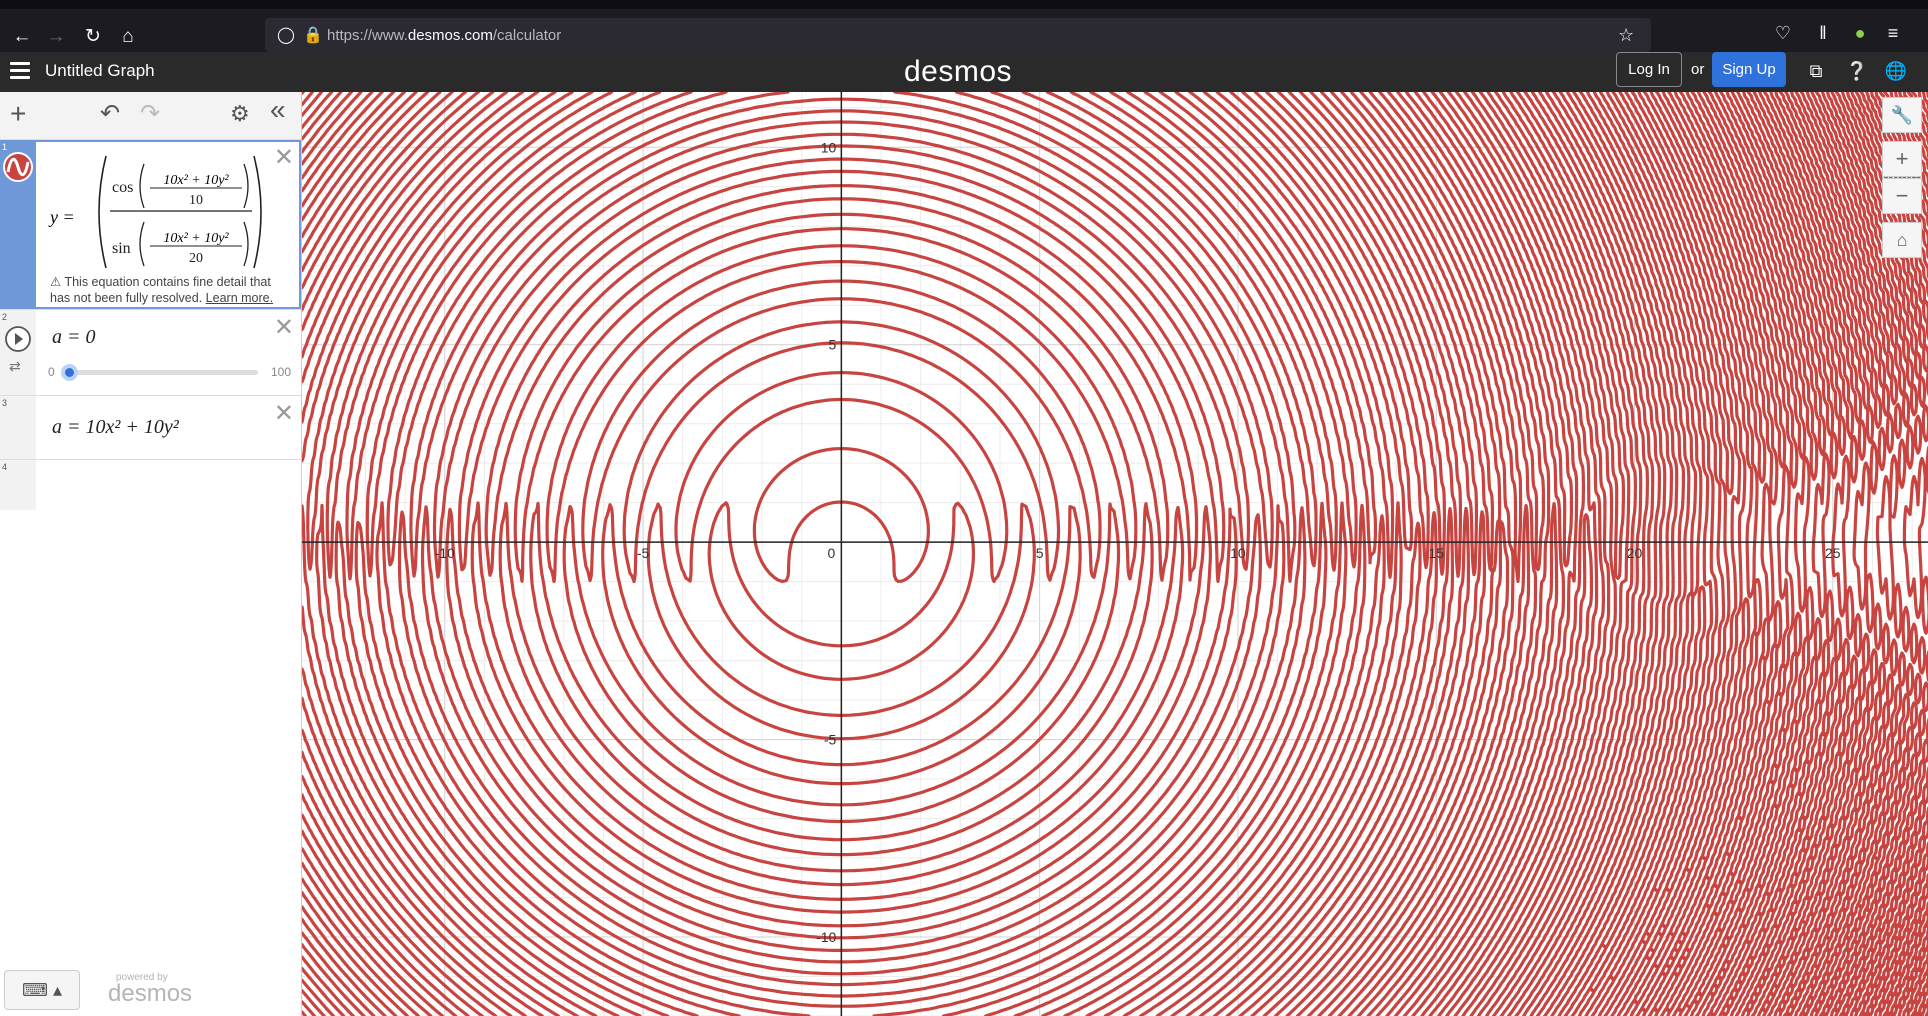 The height and width of the screenshot is (1016, 1928). Describe the element at coordinates (830, 740) in the screenshot. I see `y-tick-label: -5` at that location.